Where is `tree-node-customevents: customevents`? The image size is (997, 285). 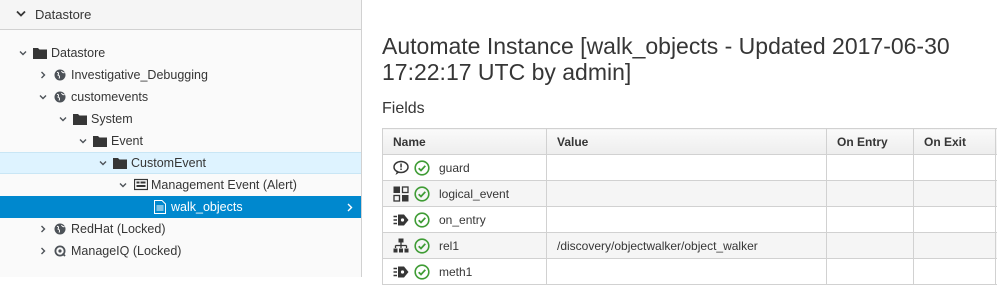 tree-node-customevents: customevents is located at coordinates (180, 97).